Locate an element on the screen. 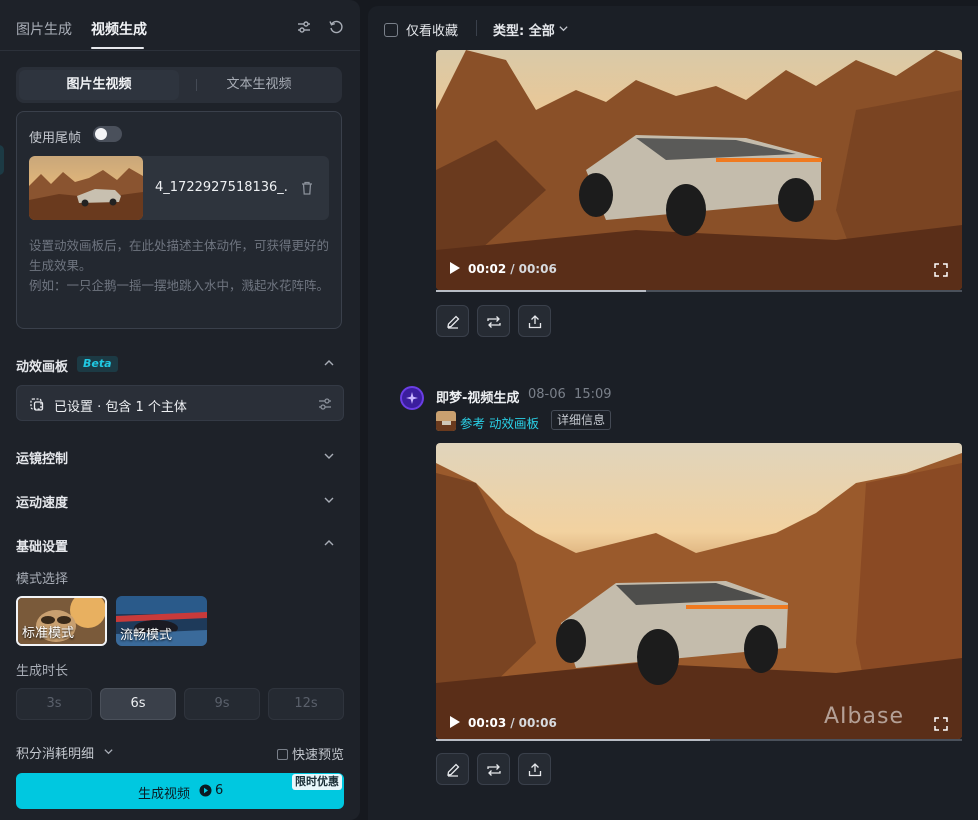 This screenshot has width=978, height=820. generate-label: 生成视频 is located at coordinates (164, 794).